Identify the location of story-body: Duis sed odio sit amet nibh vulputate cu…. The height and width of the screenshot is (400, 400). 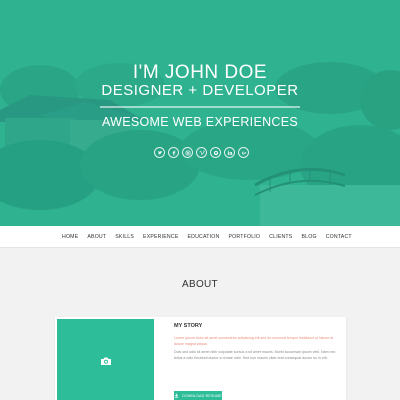
(255, 355).